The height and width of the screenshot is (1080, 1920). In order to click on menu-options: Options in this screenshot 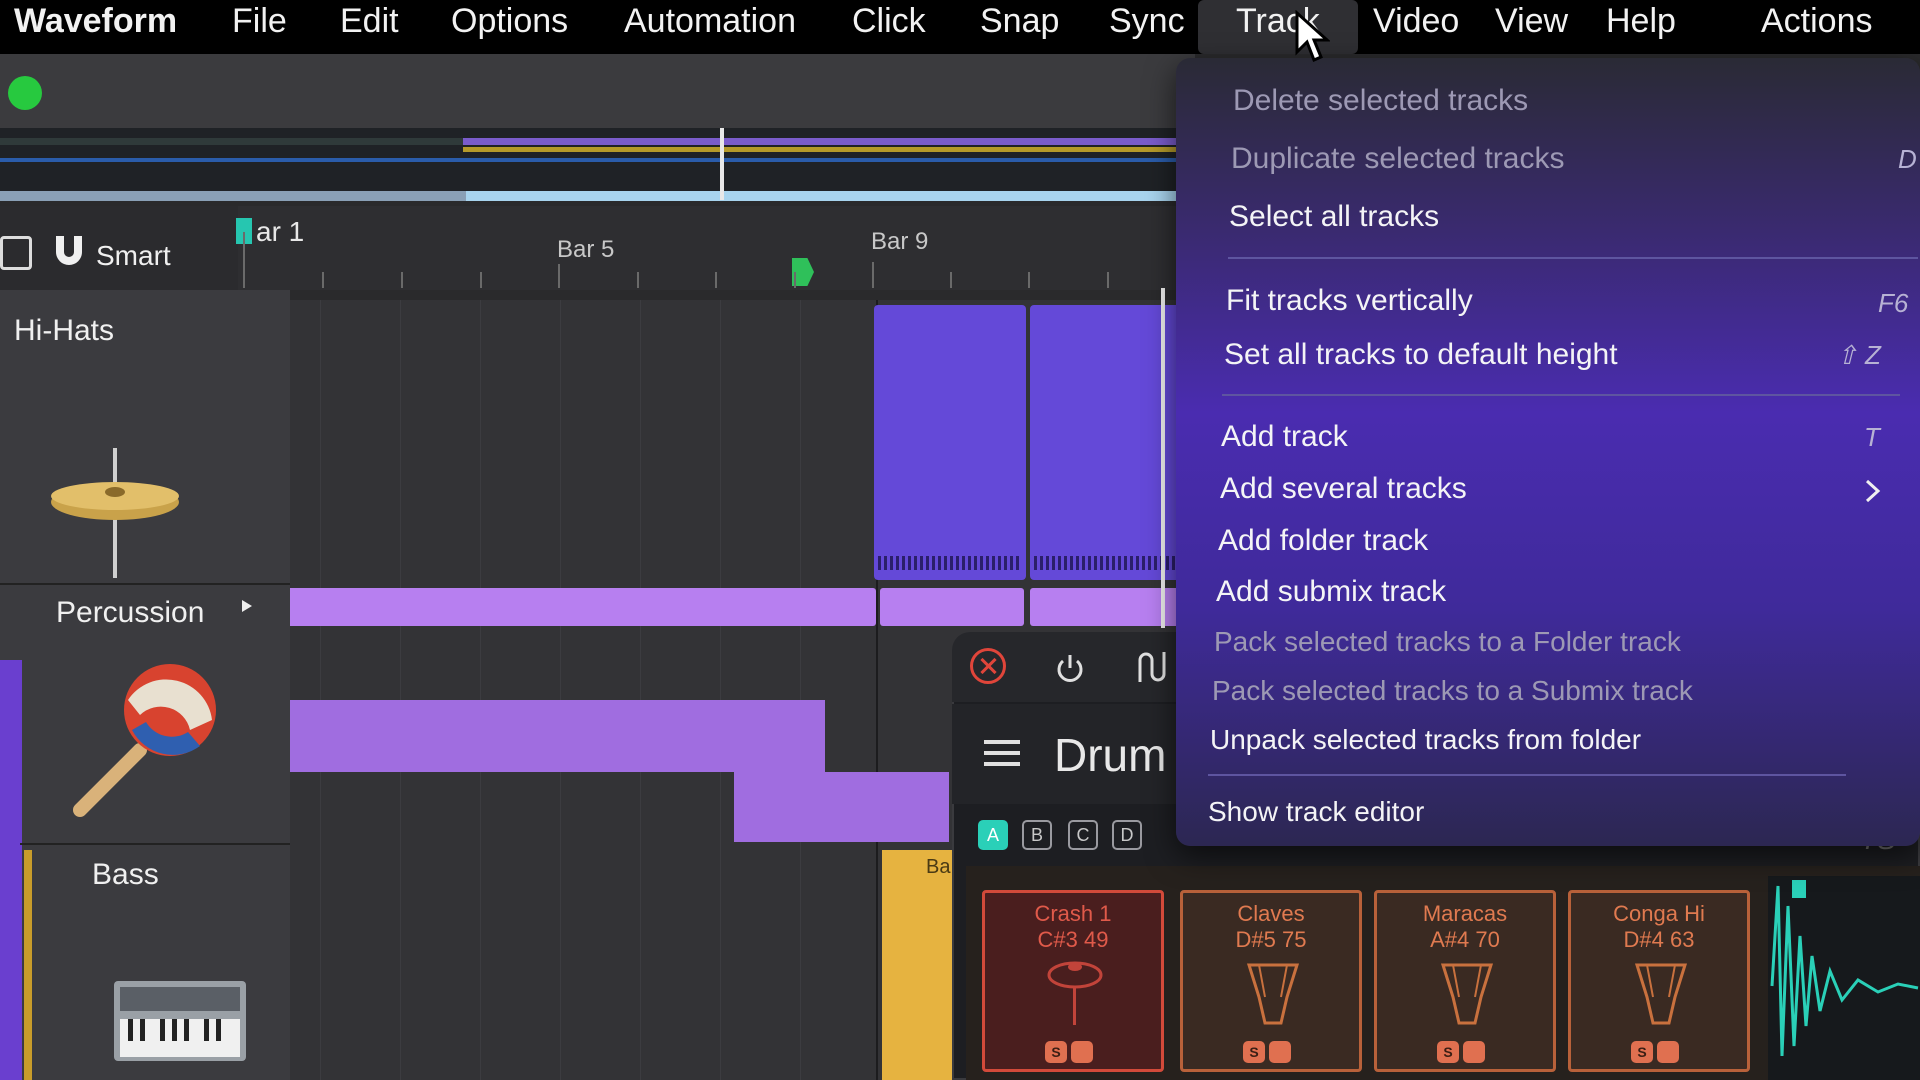, I will do `click(509, 27)`.